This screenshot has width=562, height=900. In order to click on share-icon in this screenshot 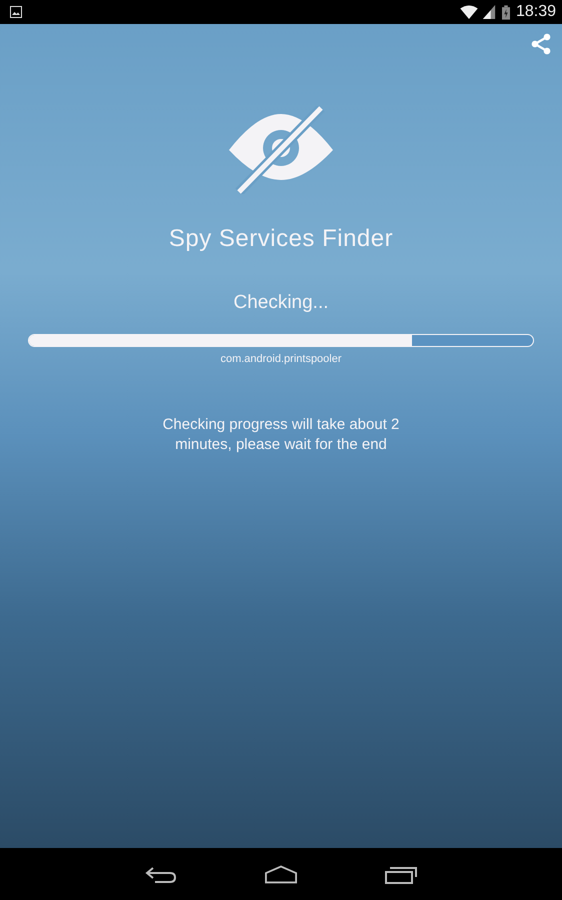, I will do `click(541, 44)`.